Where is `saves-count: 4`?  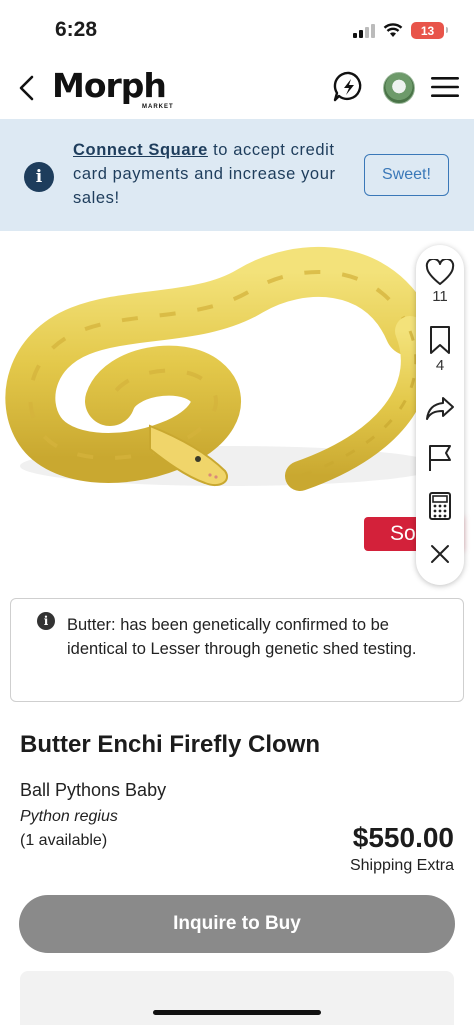
saves-count: 4 is located at coordinates (440, 365).